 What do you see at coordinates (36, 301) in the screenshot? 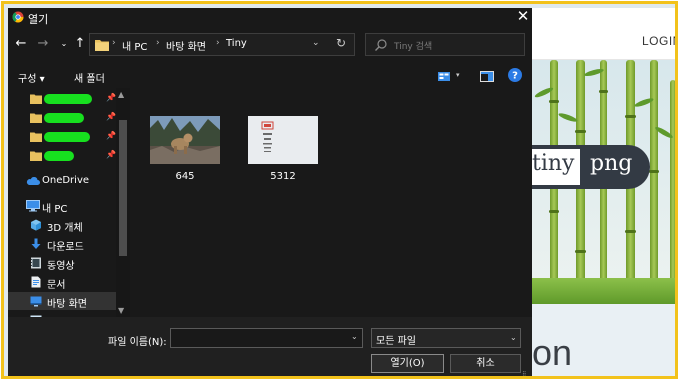
I see `desktop-icon` at bounding box center [36, 301].